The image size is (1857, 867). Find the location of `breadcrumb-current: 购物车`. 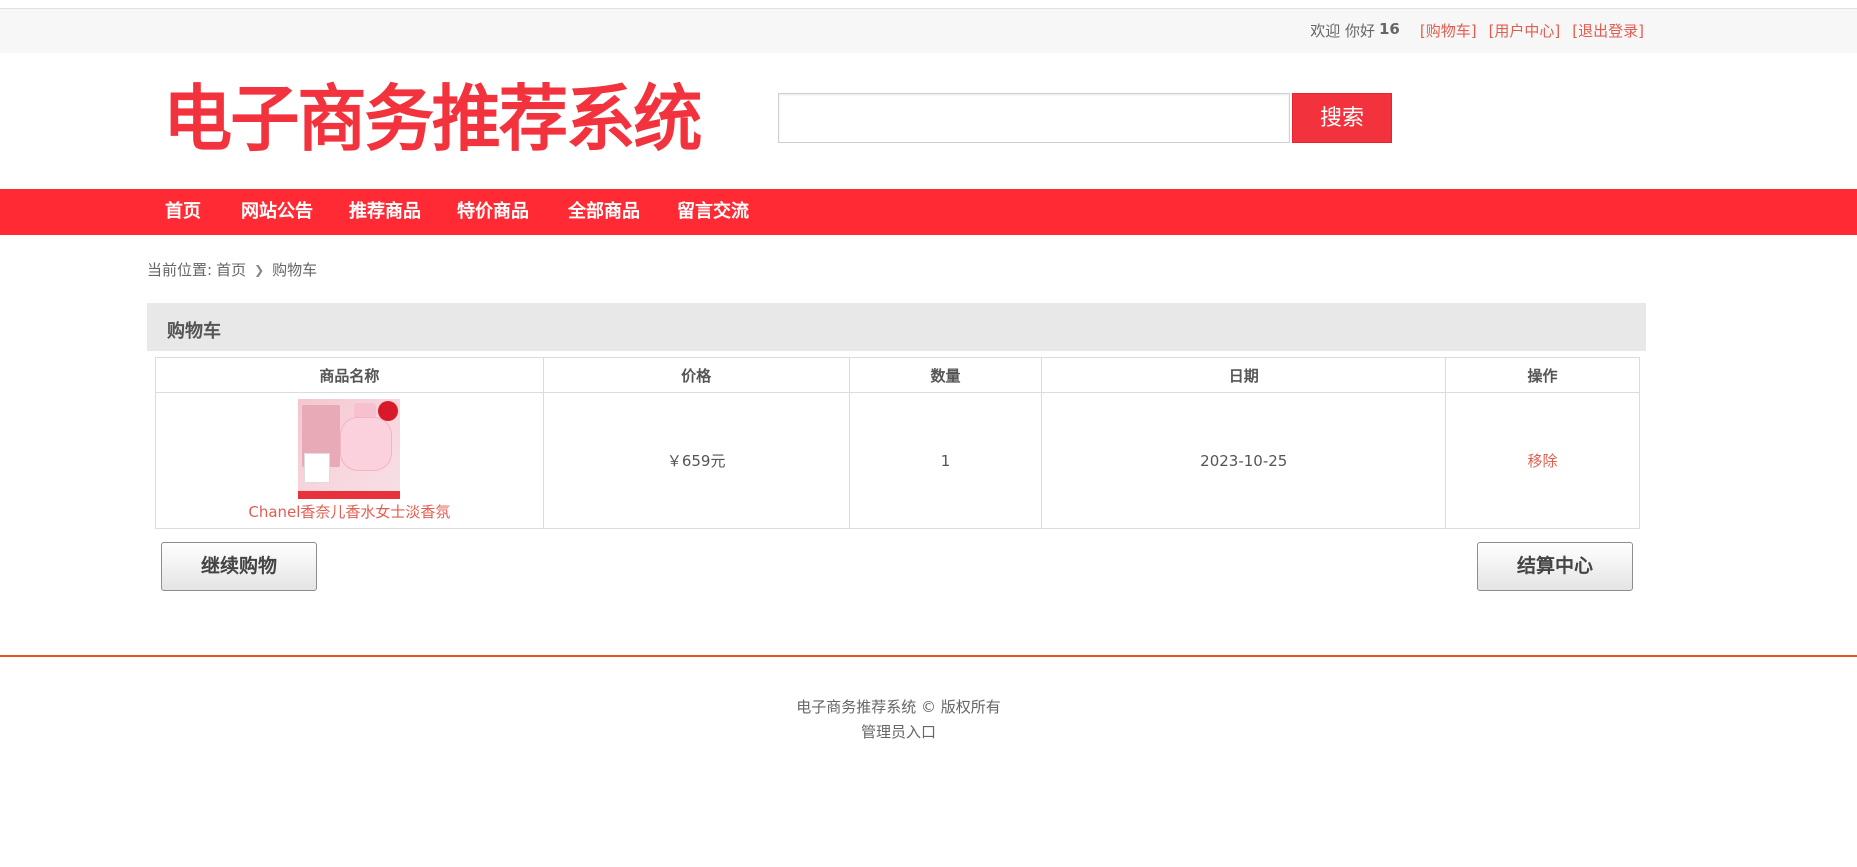

breadcrumb-current: 购物车 is located at coordinates (295, 270).